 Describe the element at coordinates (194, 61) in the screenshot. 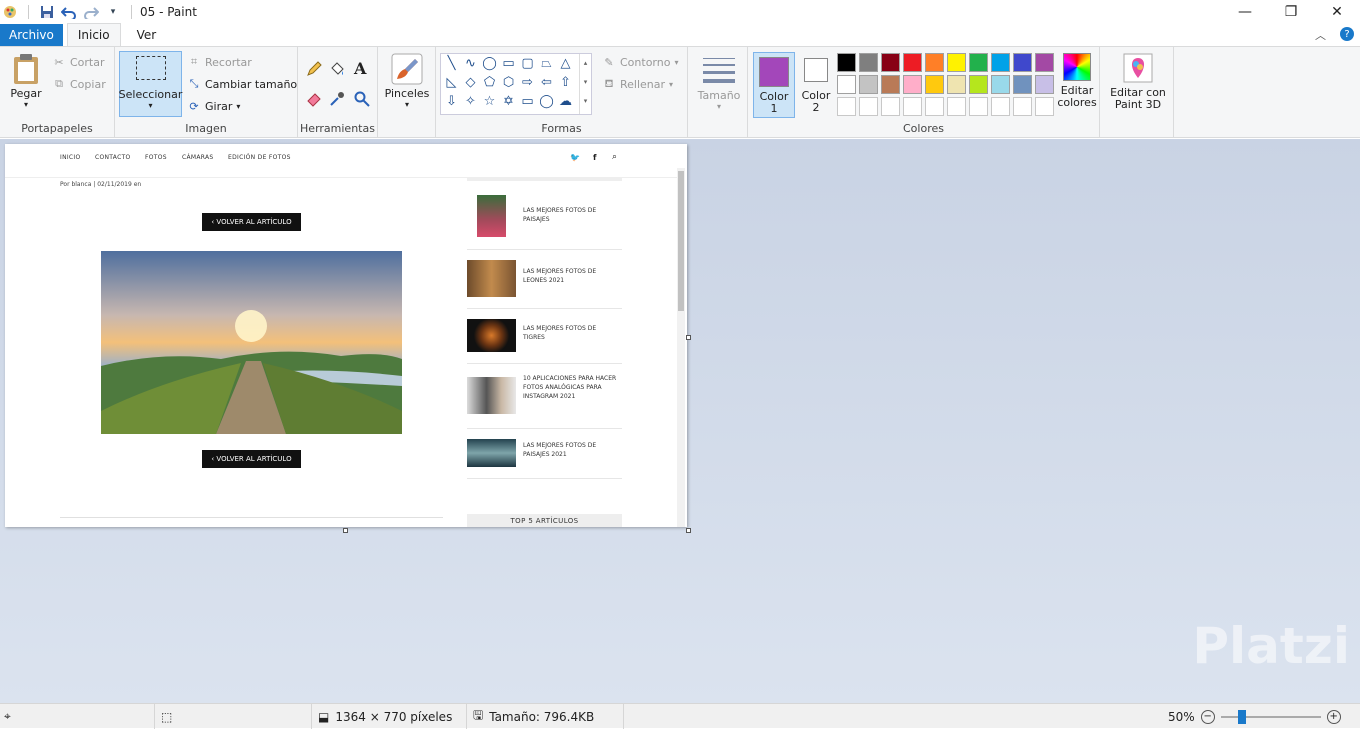

I see `crop-icon: ⌗` at that location.